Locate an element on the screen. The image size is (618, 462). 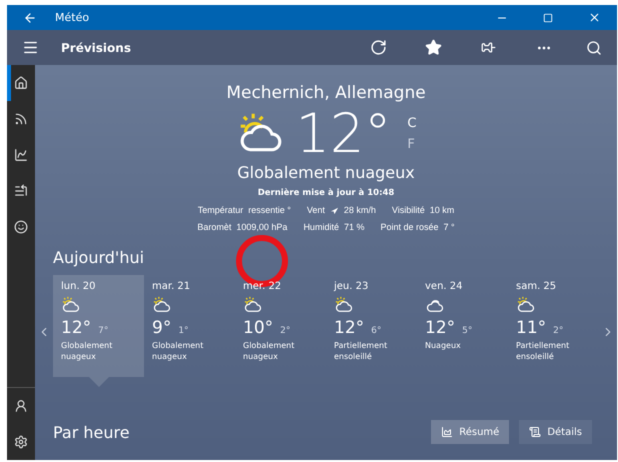
page-title: Prévisions is located at coordinates (96, 47).